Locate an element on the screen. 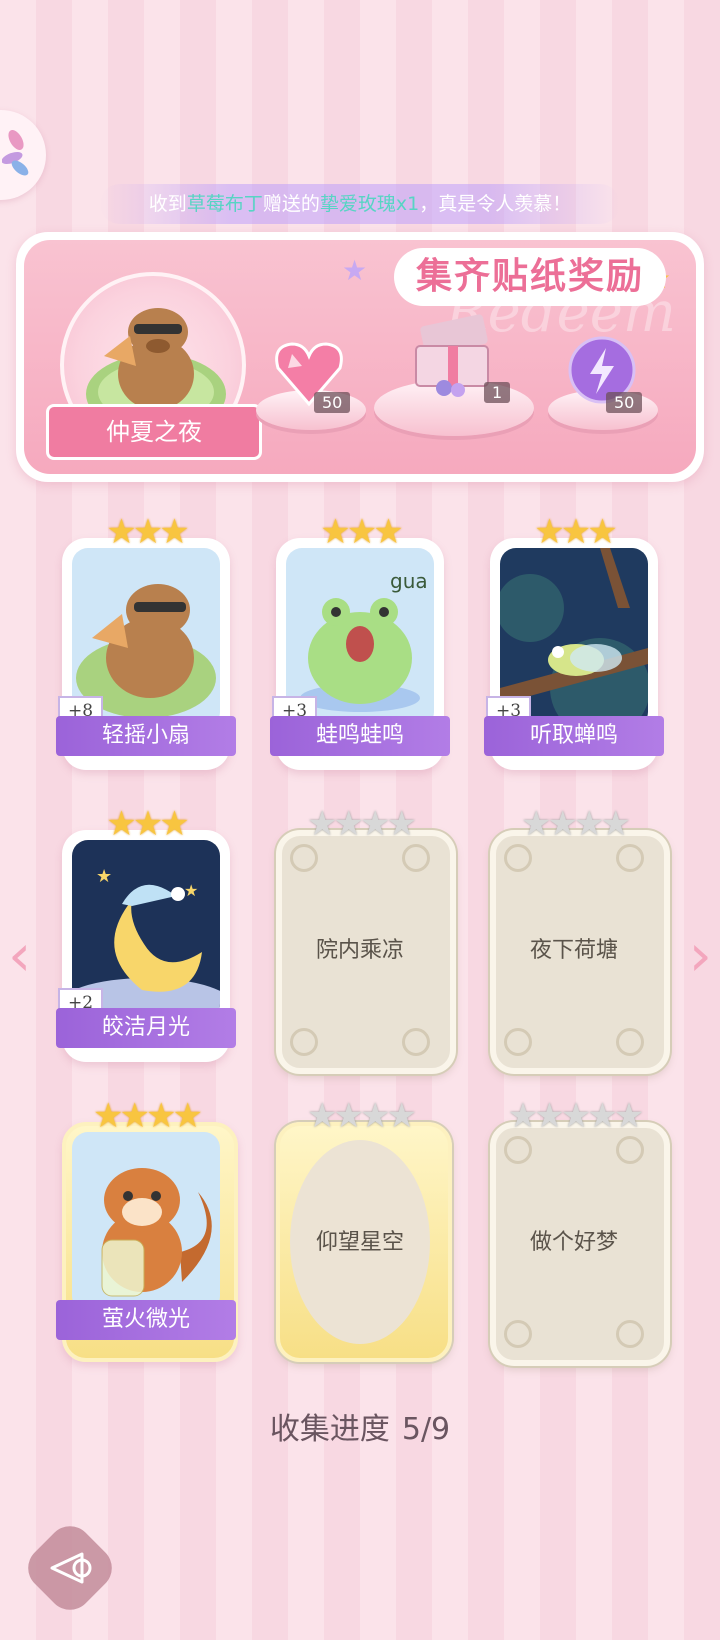  card-name: 蛙鸣蛙鸣 is located at coordinates (360, 736).